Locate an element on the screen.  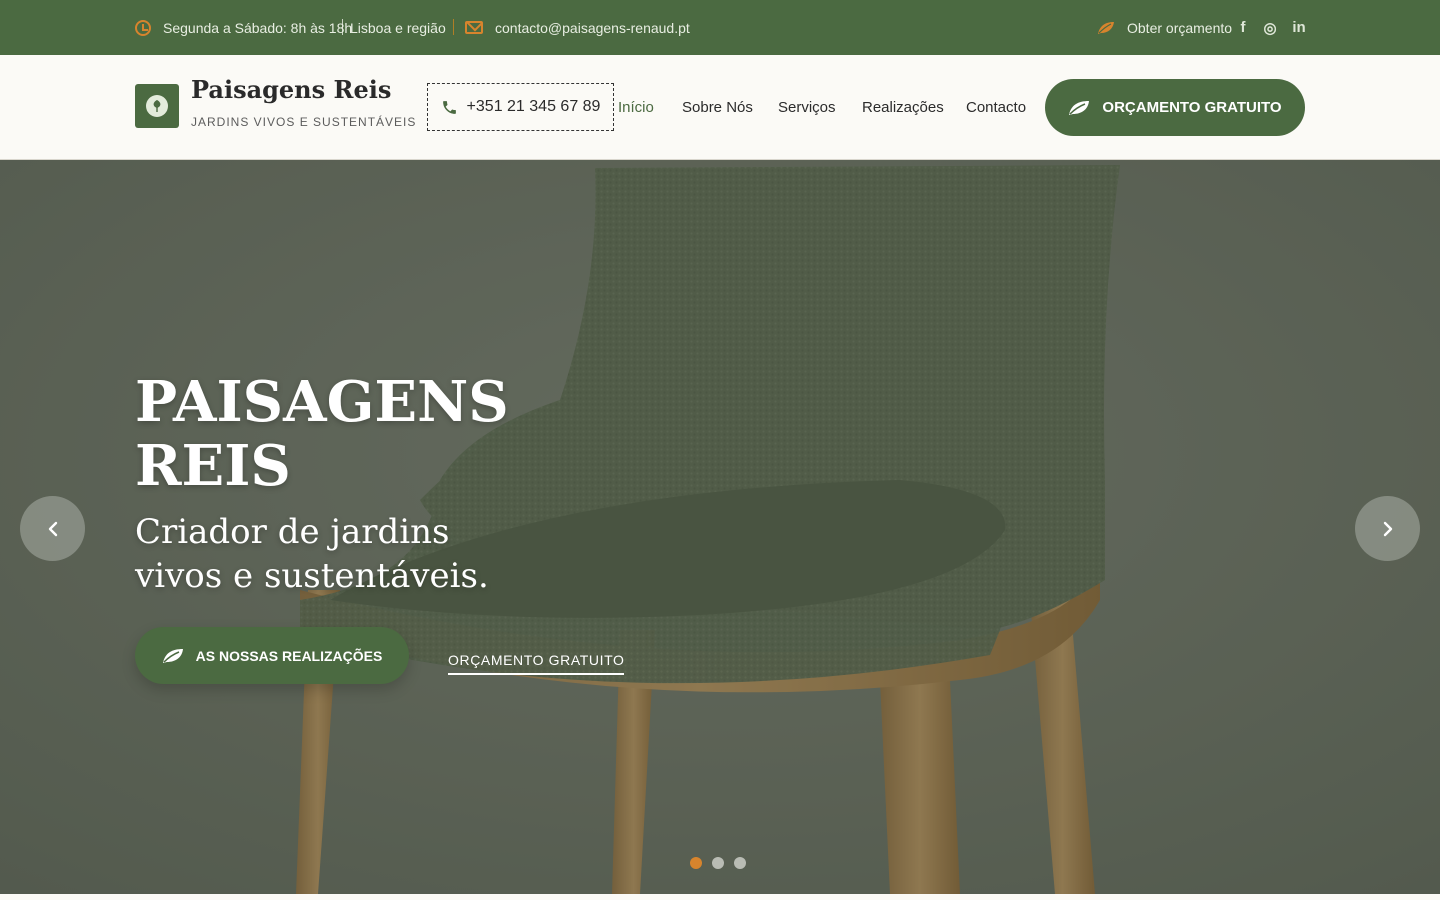
linkedin-icon: in is located at coordinates (1299, 27).